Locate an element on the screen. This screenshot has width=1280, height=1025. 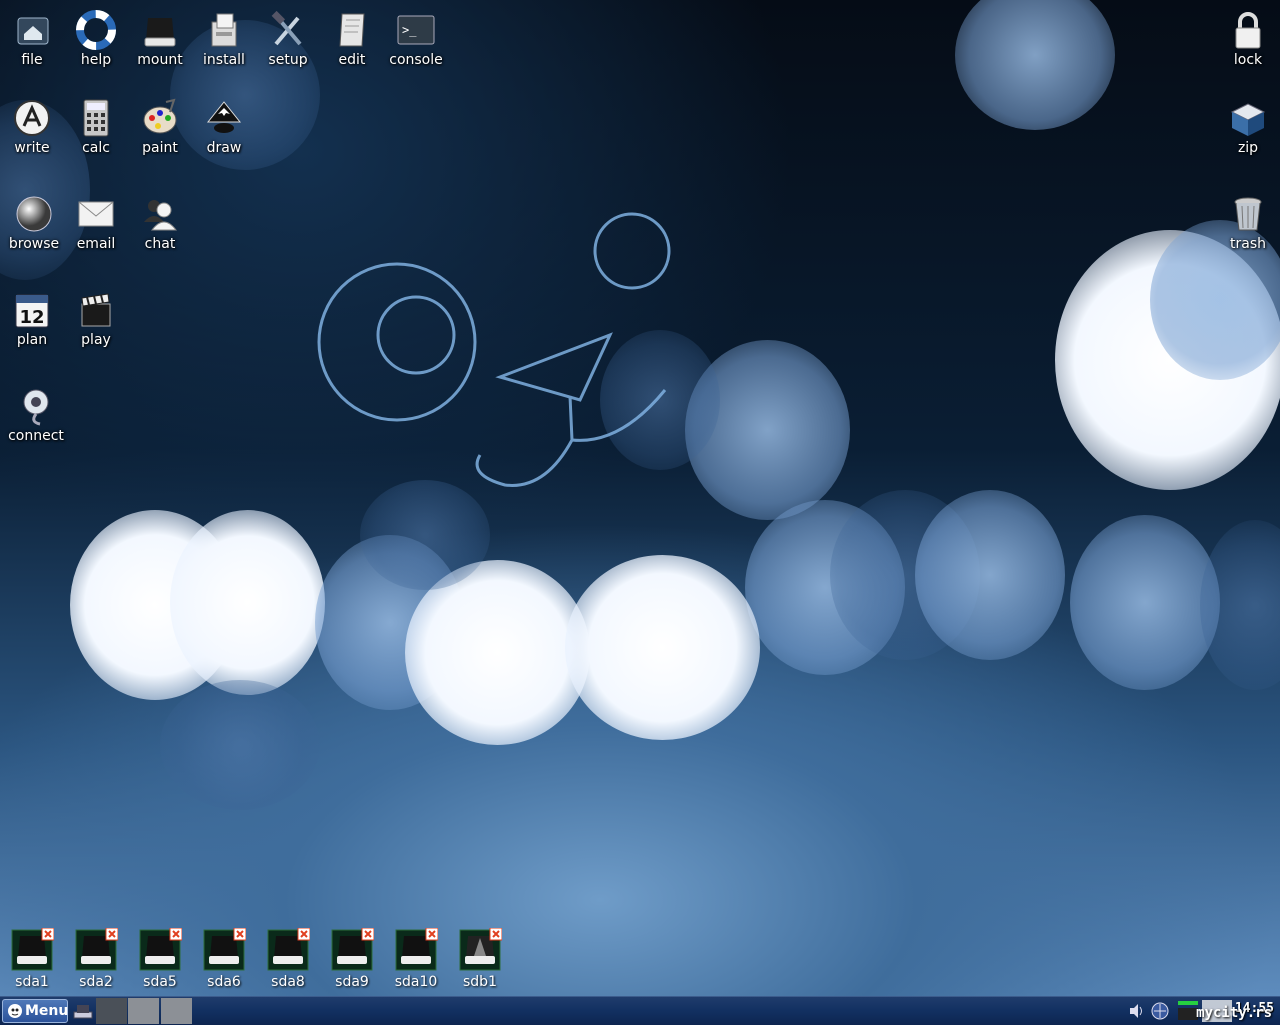
desktop-icon-email: email is located at coordinates (96, 223).